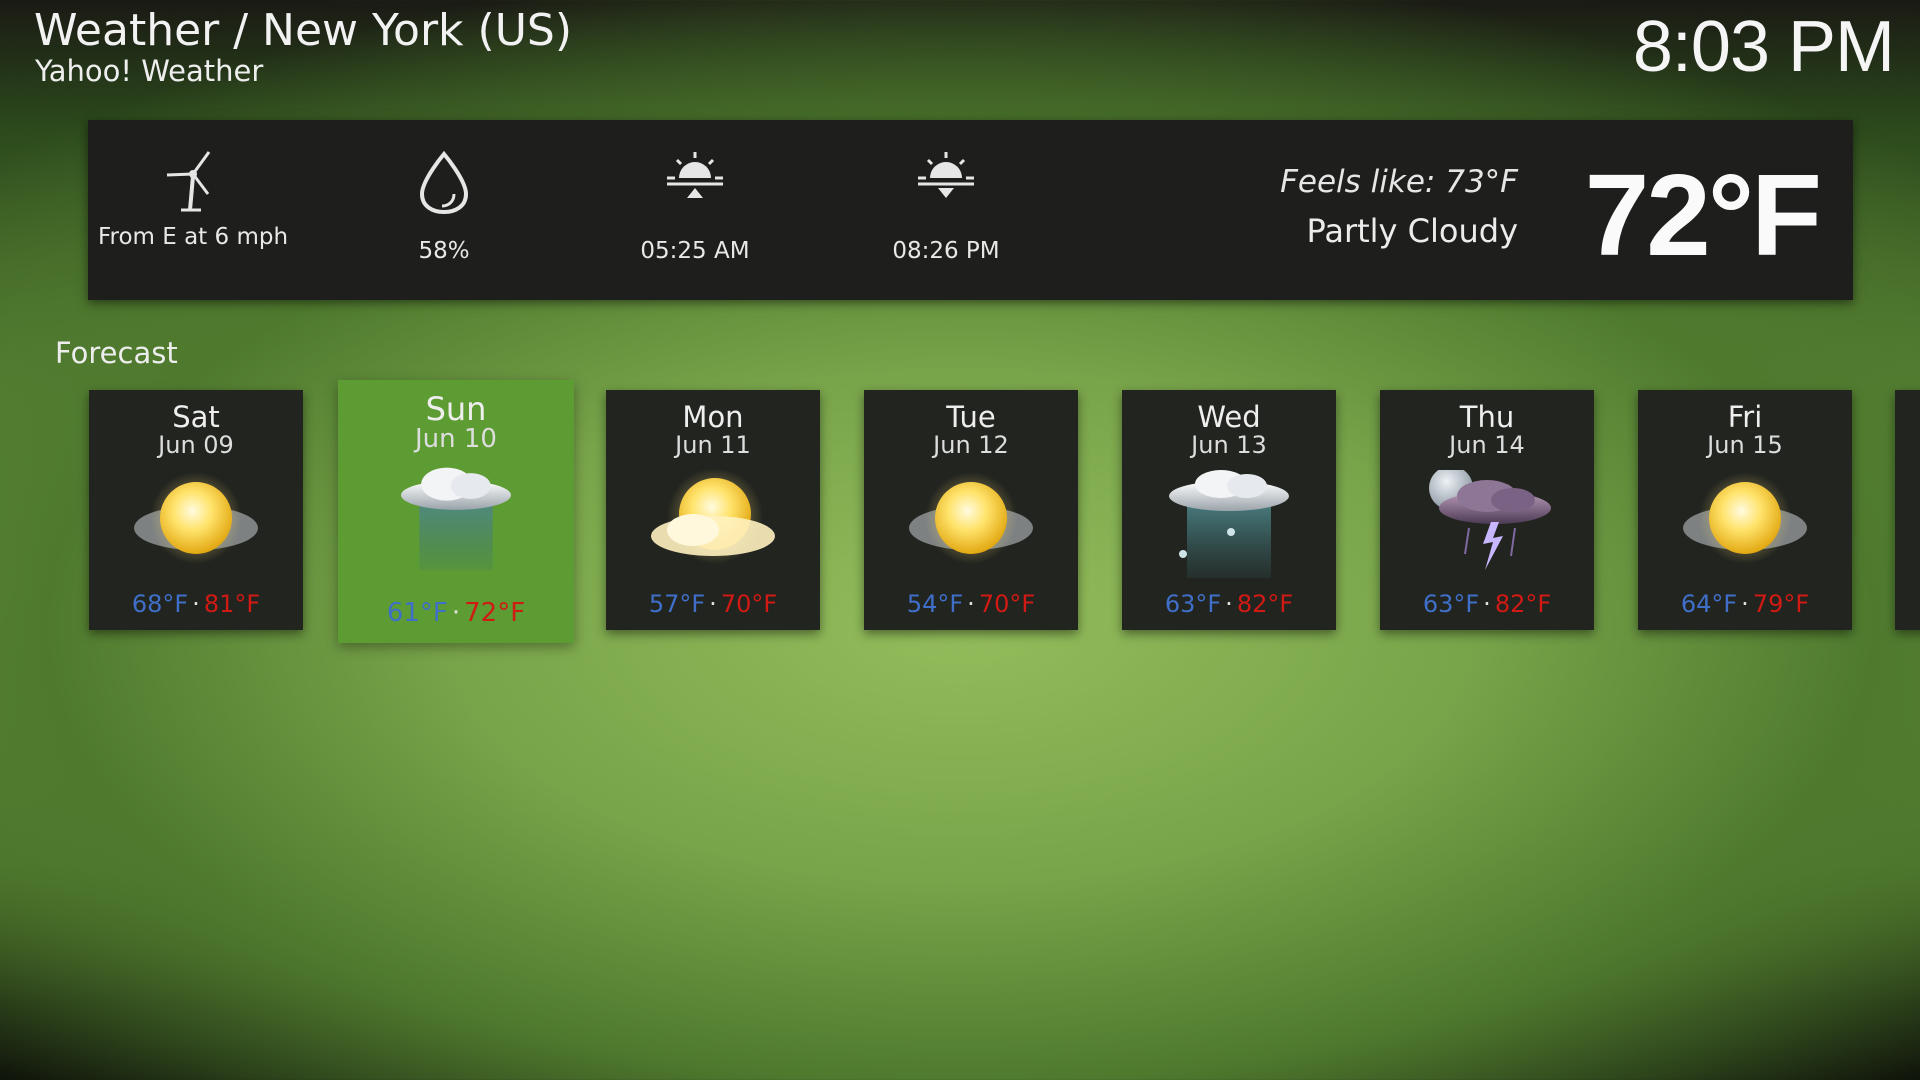 The image size is (1920, 1080). I want to click on forecast-day: Sat, so click(196, 417).